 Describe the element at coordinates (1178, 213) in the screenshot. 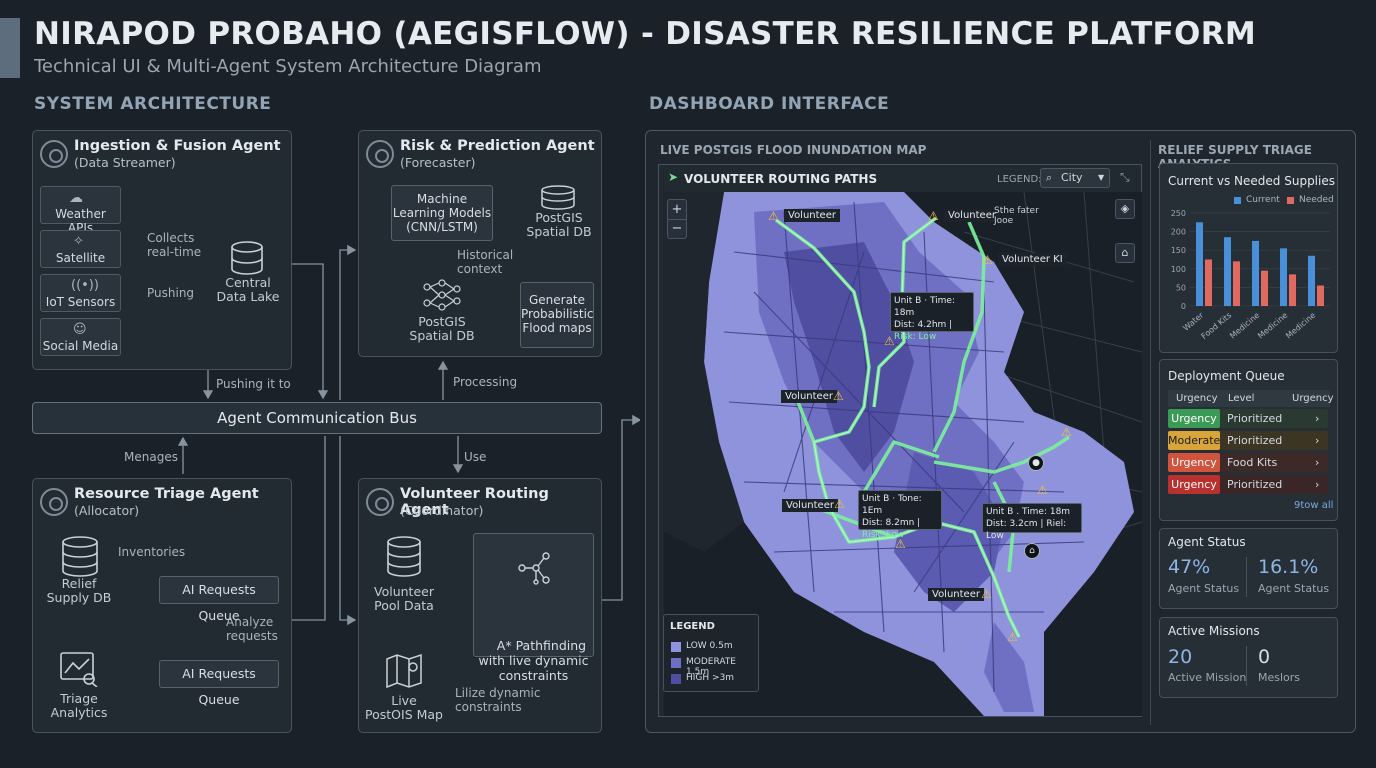

I see `y-tick-label: 250` at that location.